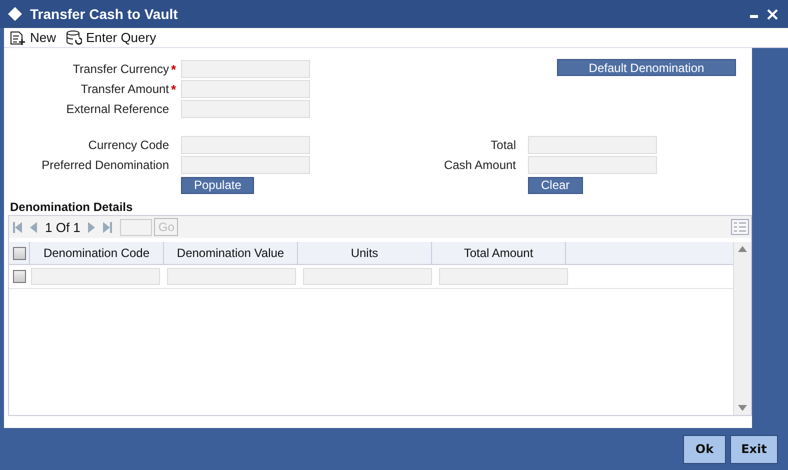 This screenshot has height=470, width=788. Describe the element at coordinates (503, 145) in the screenshot. I see `field-label: Total` at that location.